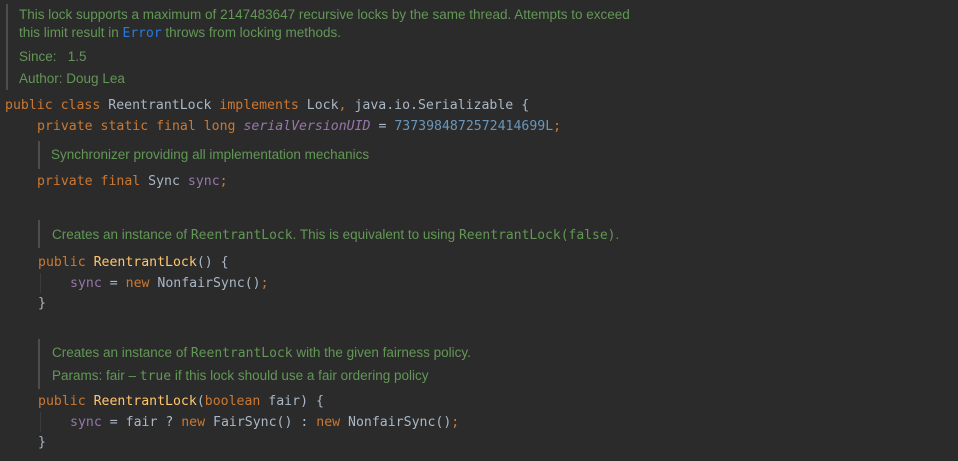  I want to click on author-label: Author:, so click(41, 78).